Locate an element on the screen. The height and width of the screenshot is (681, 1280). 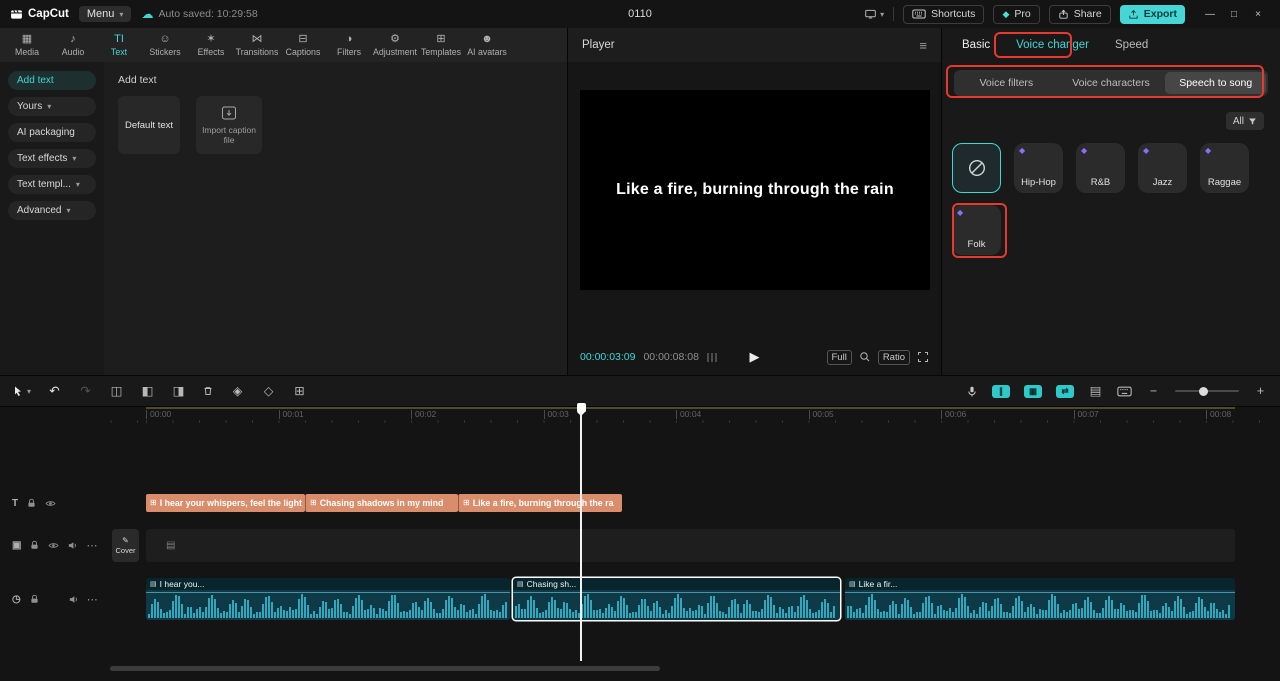
voice-none-card is located at coordinates (976, 168).